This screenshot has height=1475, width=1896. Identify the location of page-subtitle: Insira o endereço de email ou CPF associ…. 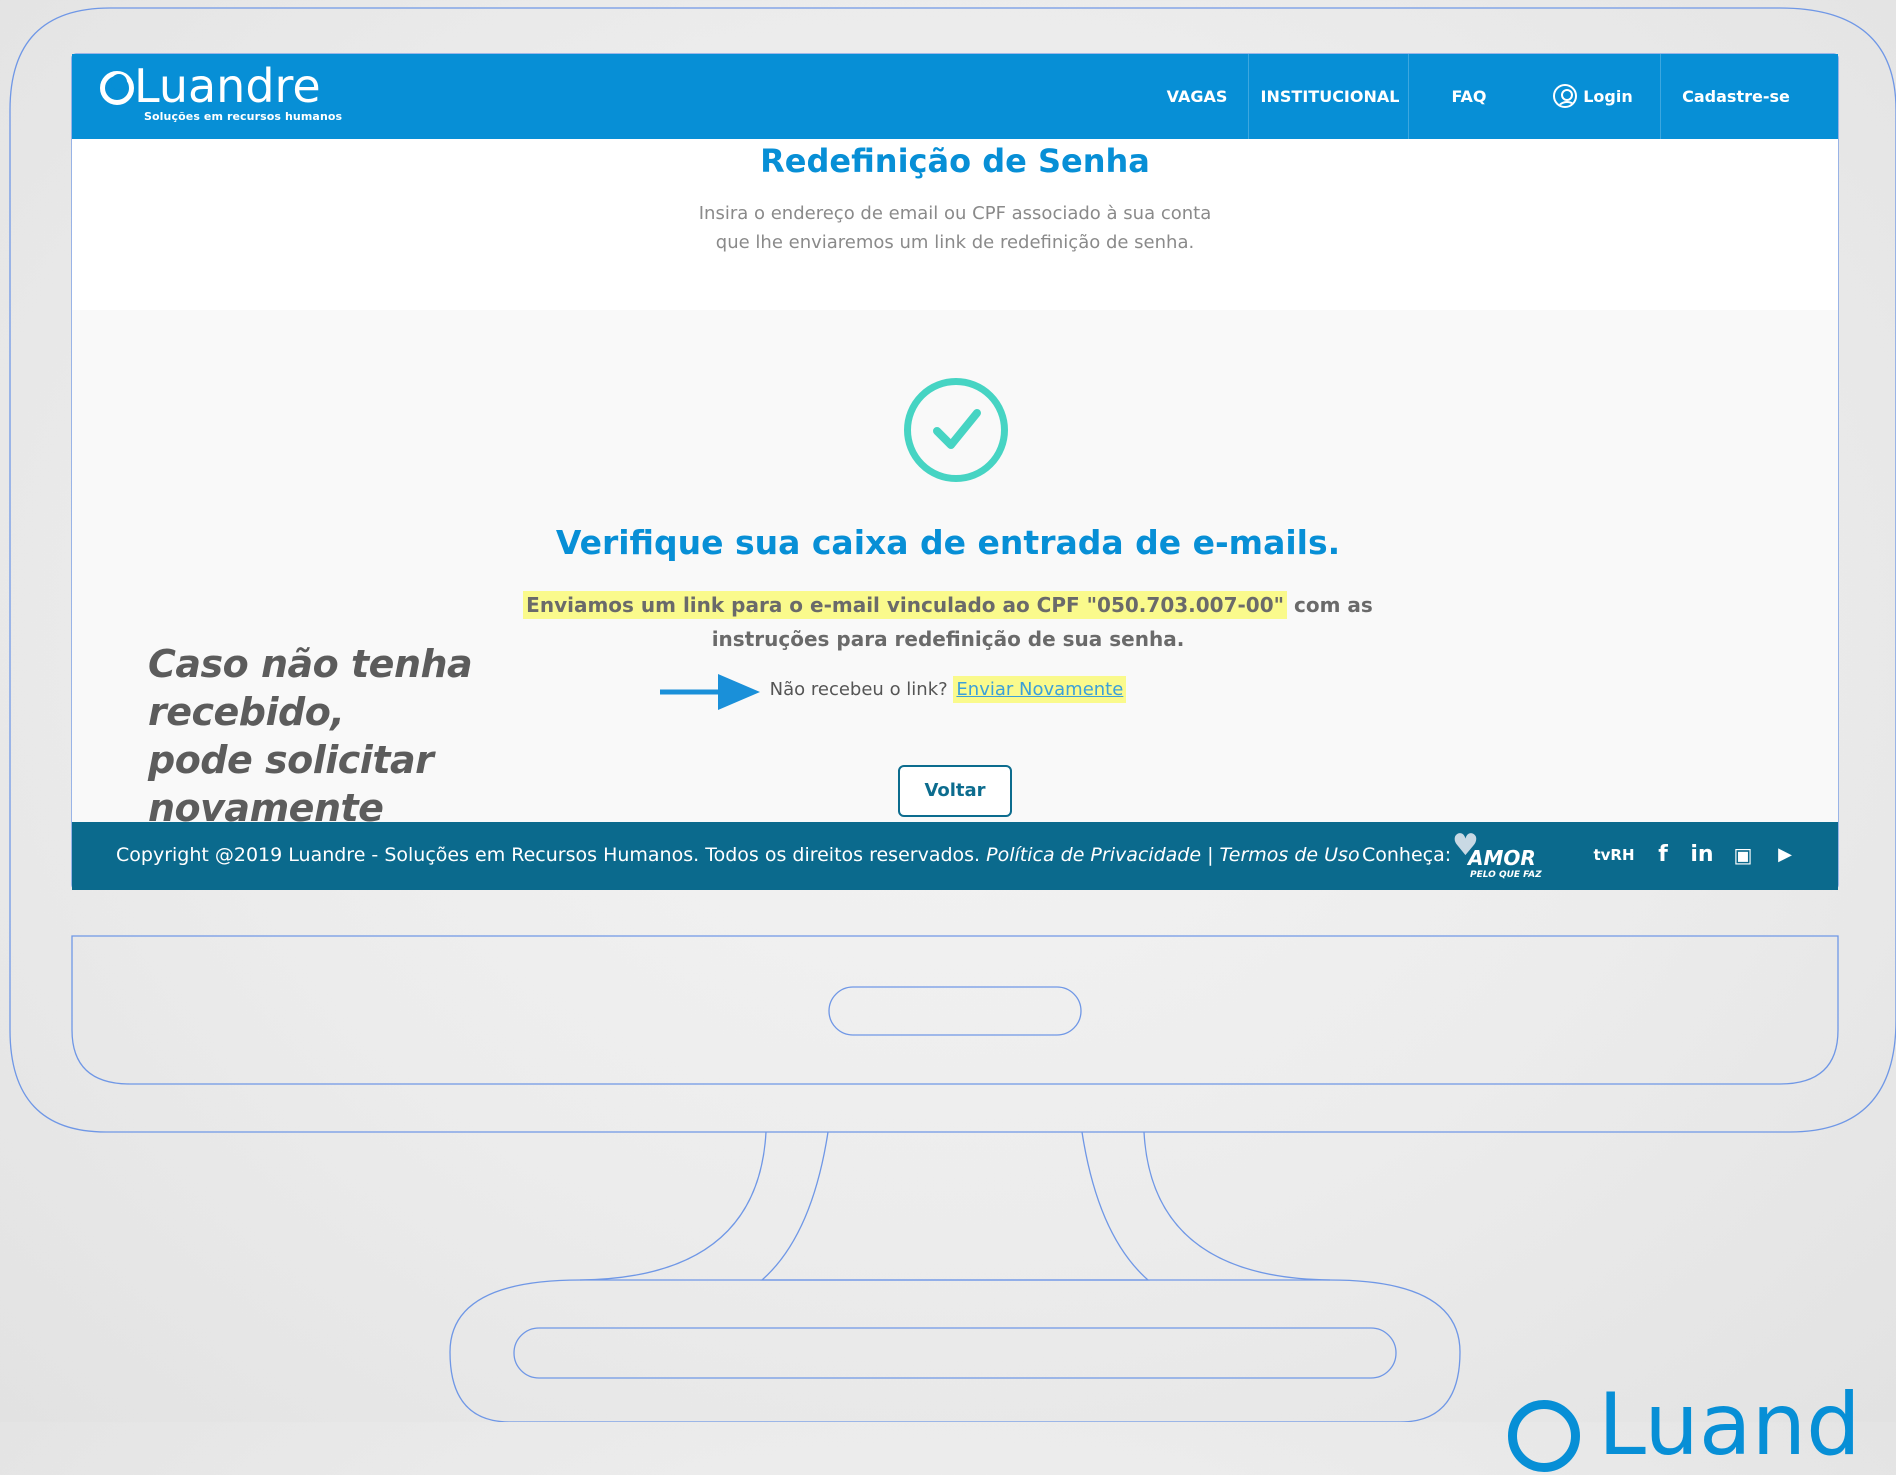
(955, 228).